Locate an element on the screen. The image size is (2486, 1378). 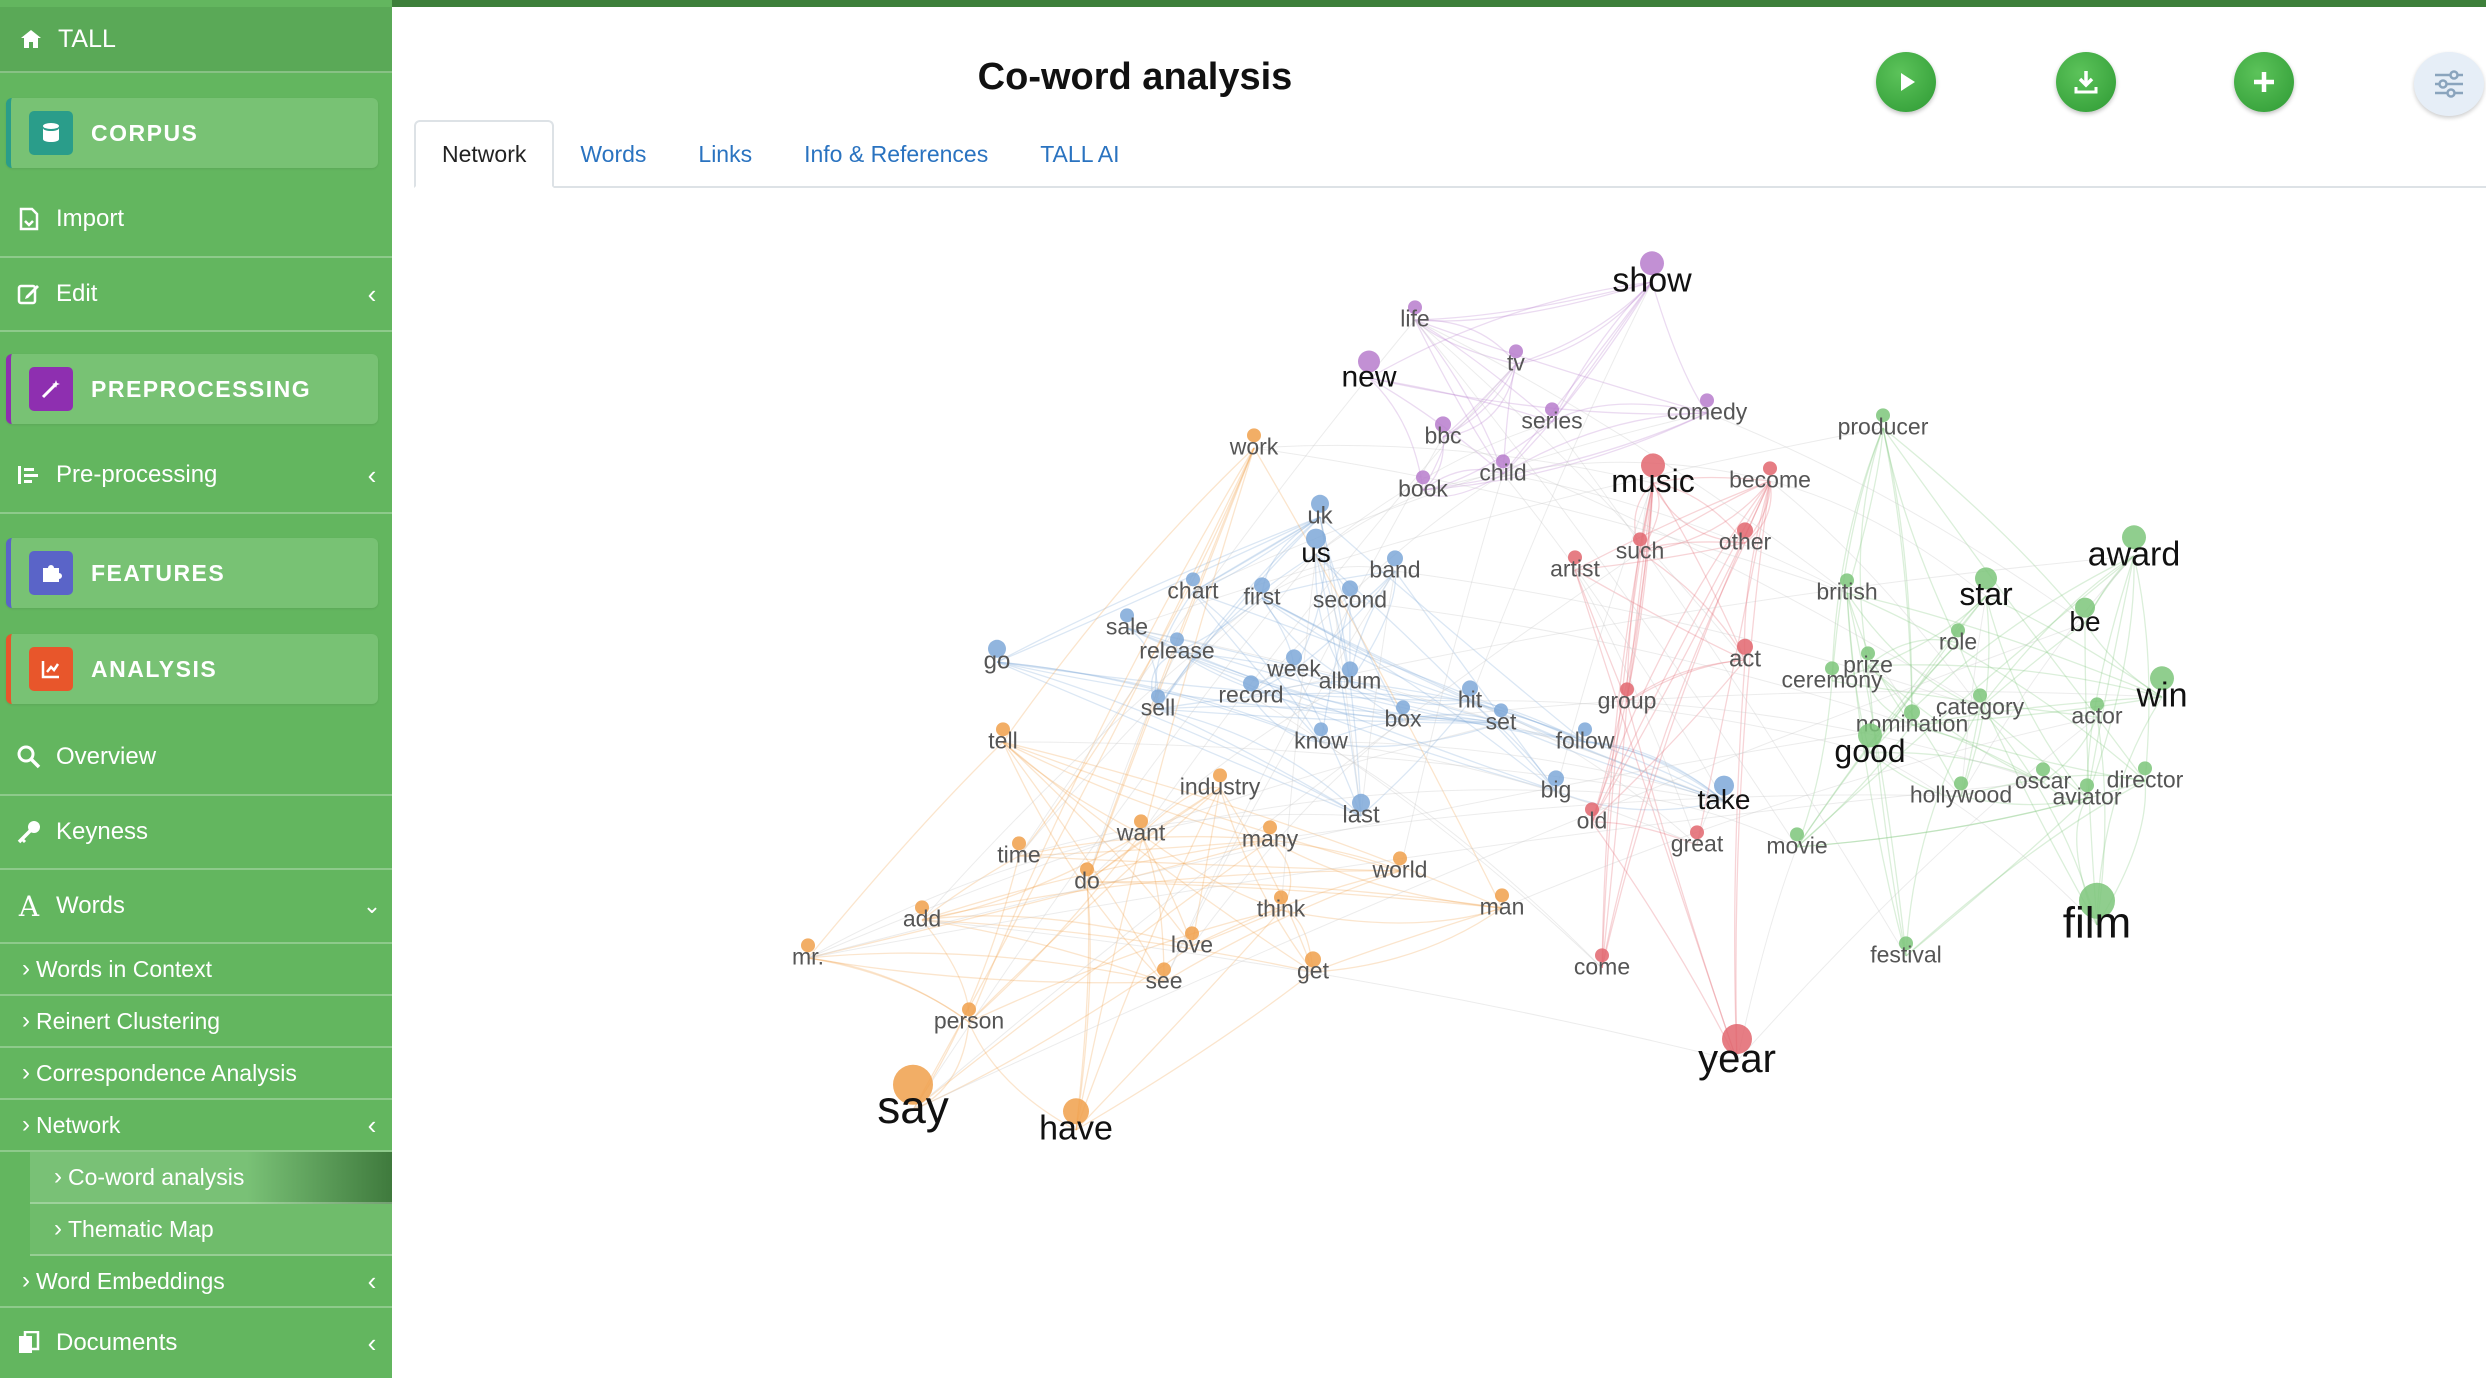
network-label-child: child is located at coordinates (1502, 472).